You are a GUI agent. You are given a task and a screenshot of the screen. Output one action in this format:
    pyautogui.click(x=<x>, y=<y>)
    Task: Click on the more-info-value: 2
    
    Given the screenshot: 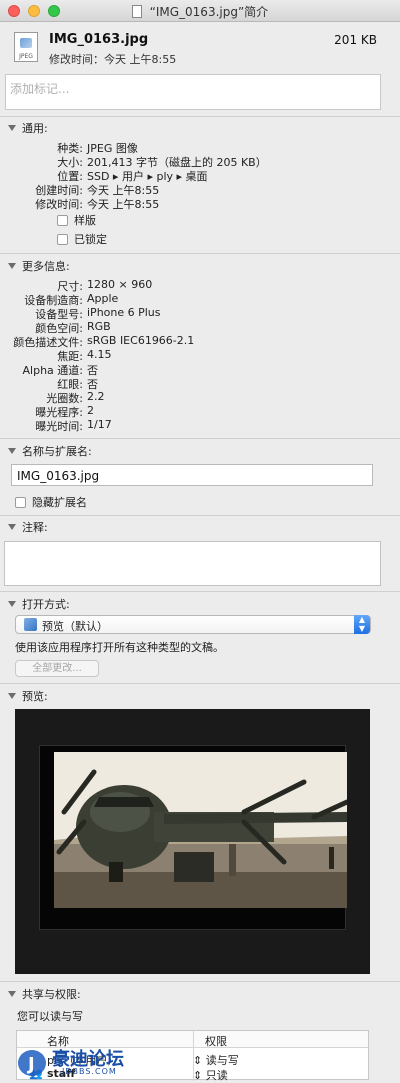 What is the action you would take?
    pyautogui.click(x=90, y=410)
    